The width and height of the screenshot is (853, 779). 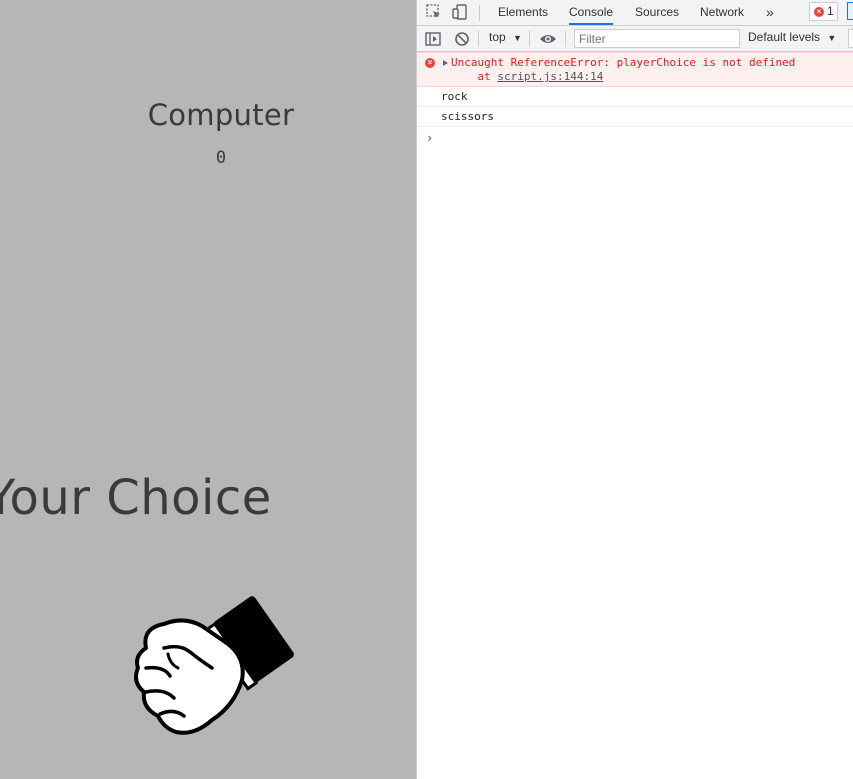 I want to click on rock-fist-icon, so click(x=209, y=664).